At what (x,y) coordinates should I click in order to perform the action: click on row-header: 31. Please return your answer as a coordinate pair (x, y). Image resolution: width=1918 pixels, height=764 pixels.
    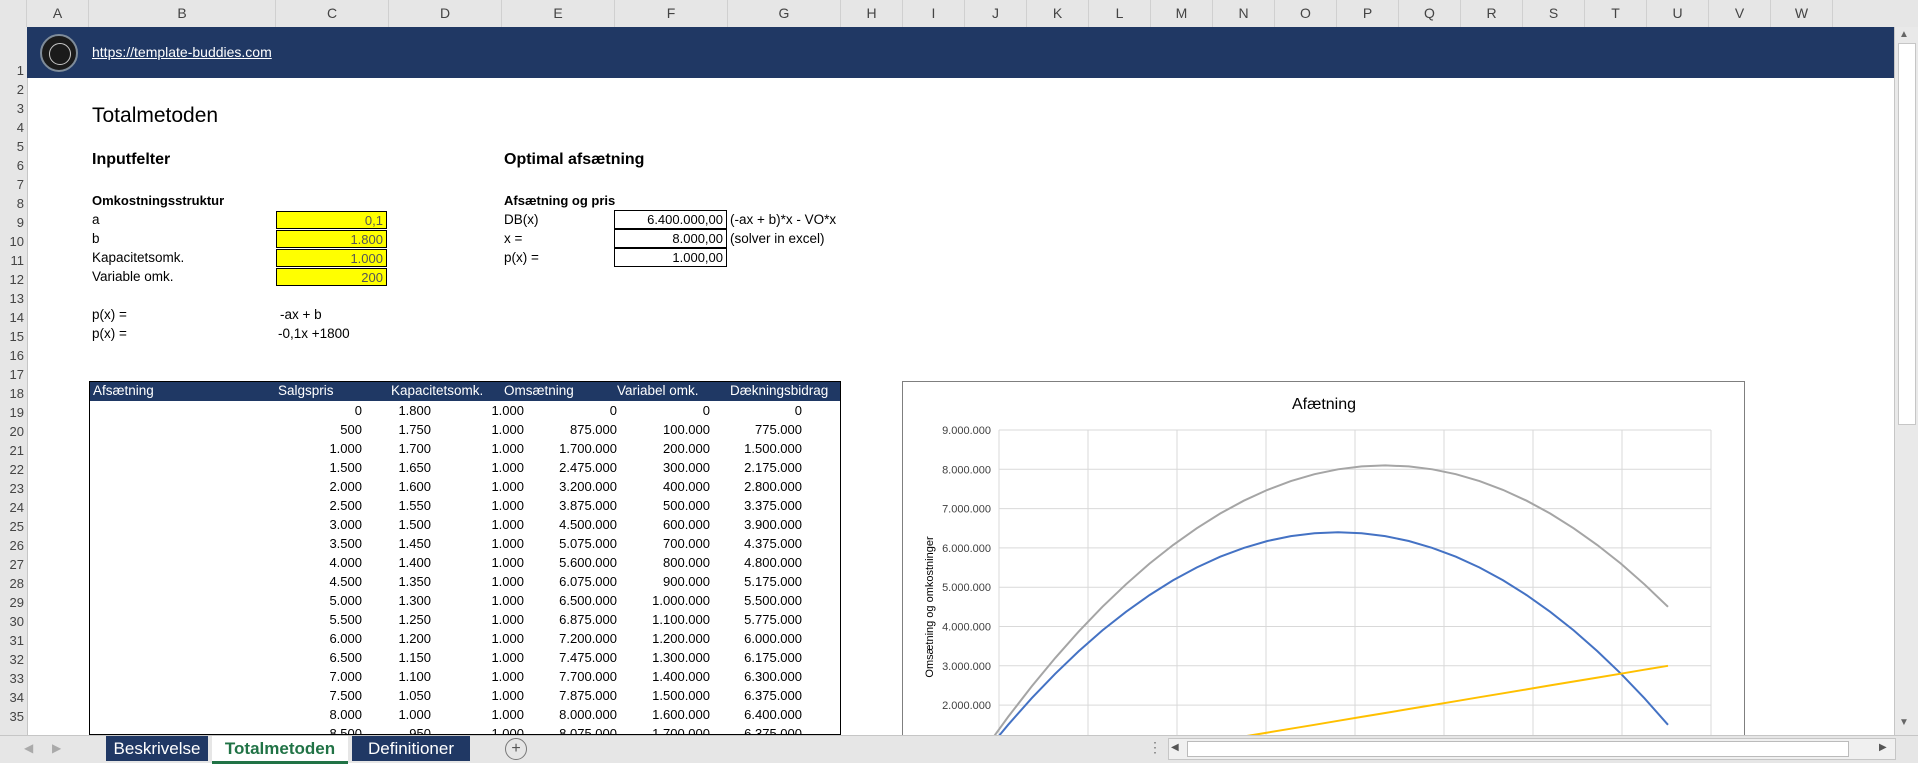
    Looking at the image, I should click on (13, 640).